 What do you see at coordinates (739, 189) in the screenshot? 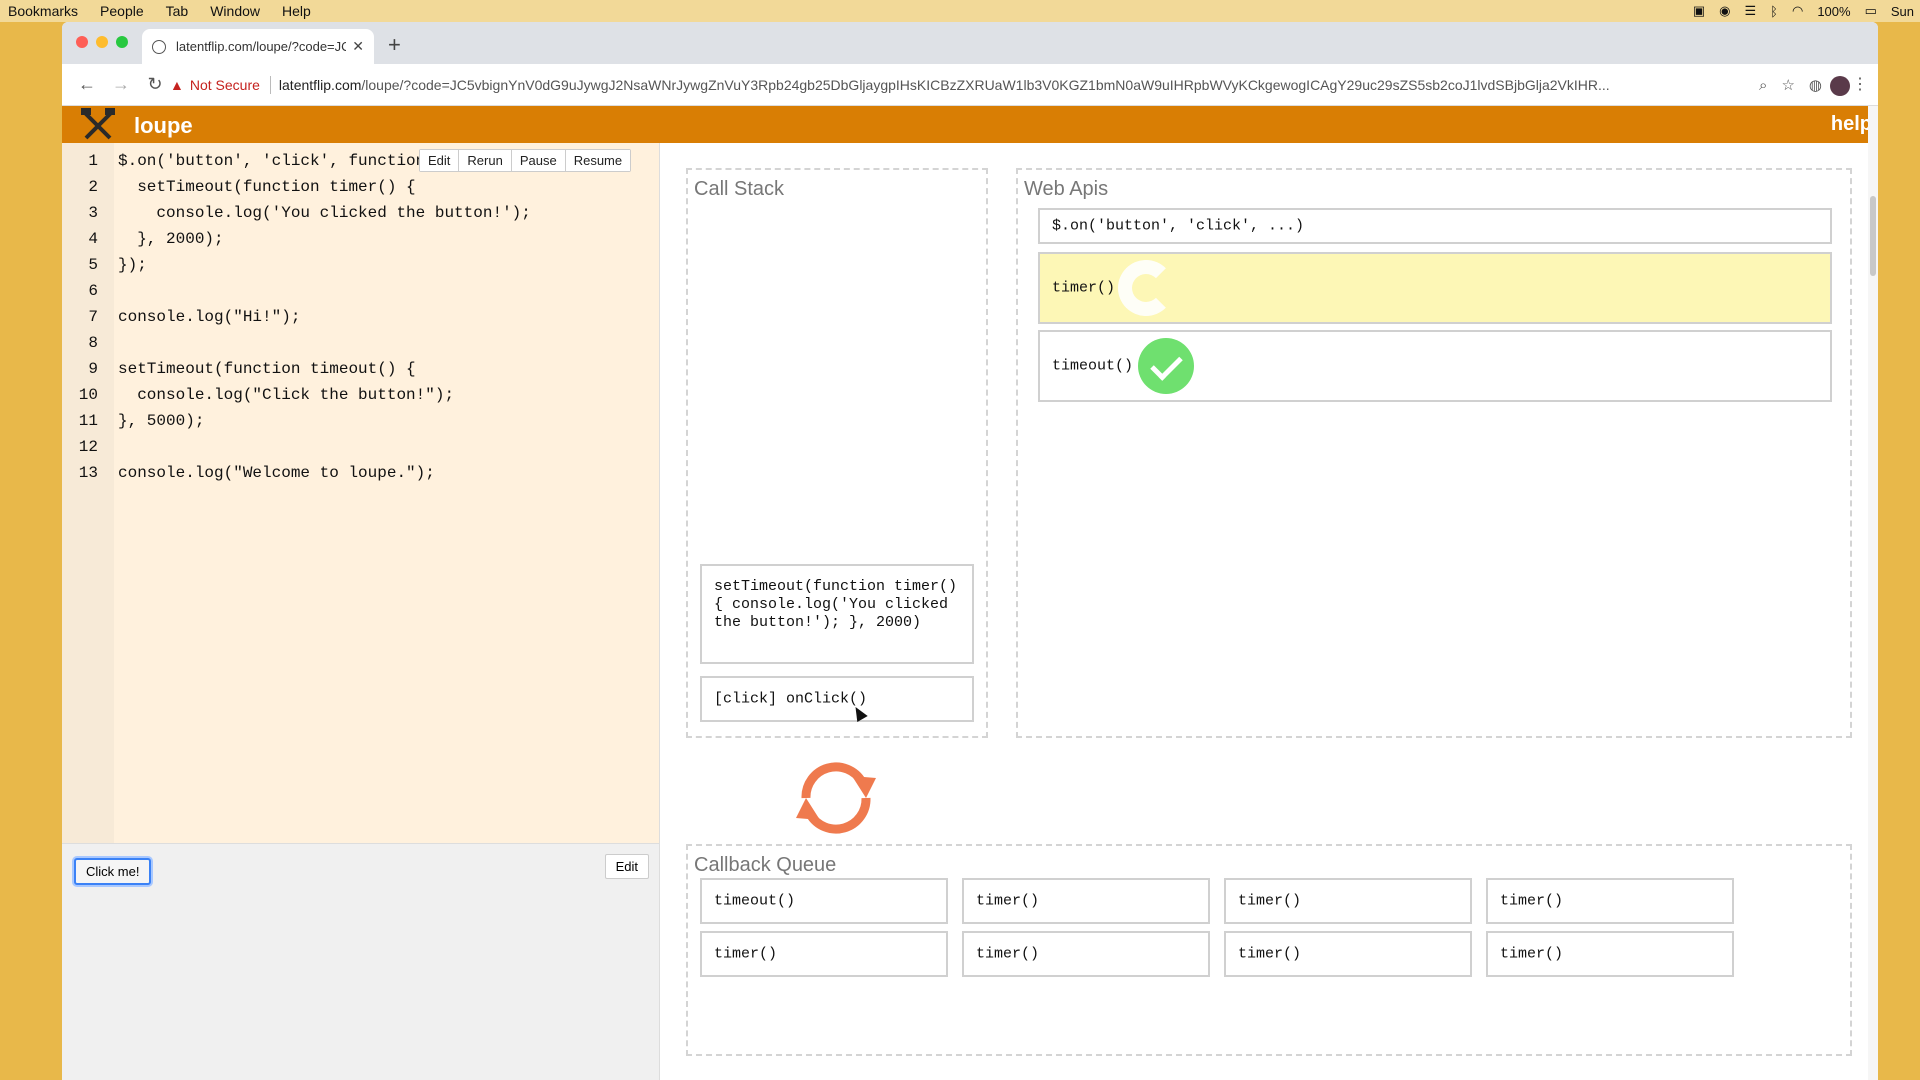
I see `call-stack-title: Call Stack` at bounding box center [739, 189].